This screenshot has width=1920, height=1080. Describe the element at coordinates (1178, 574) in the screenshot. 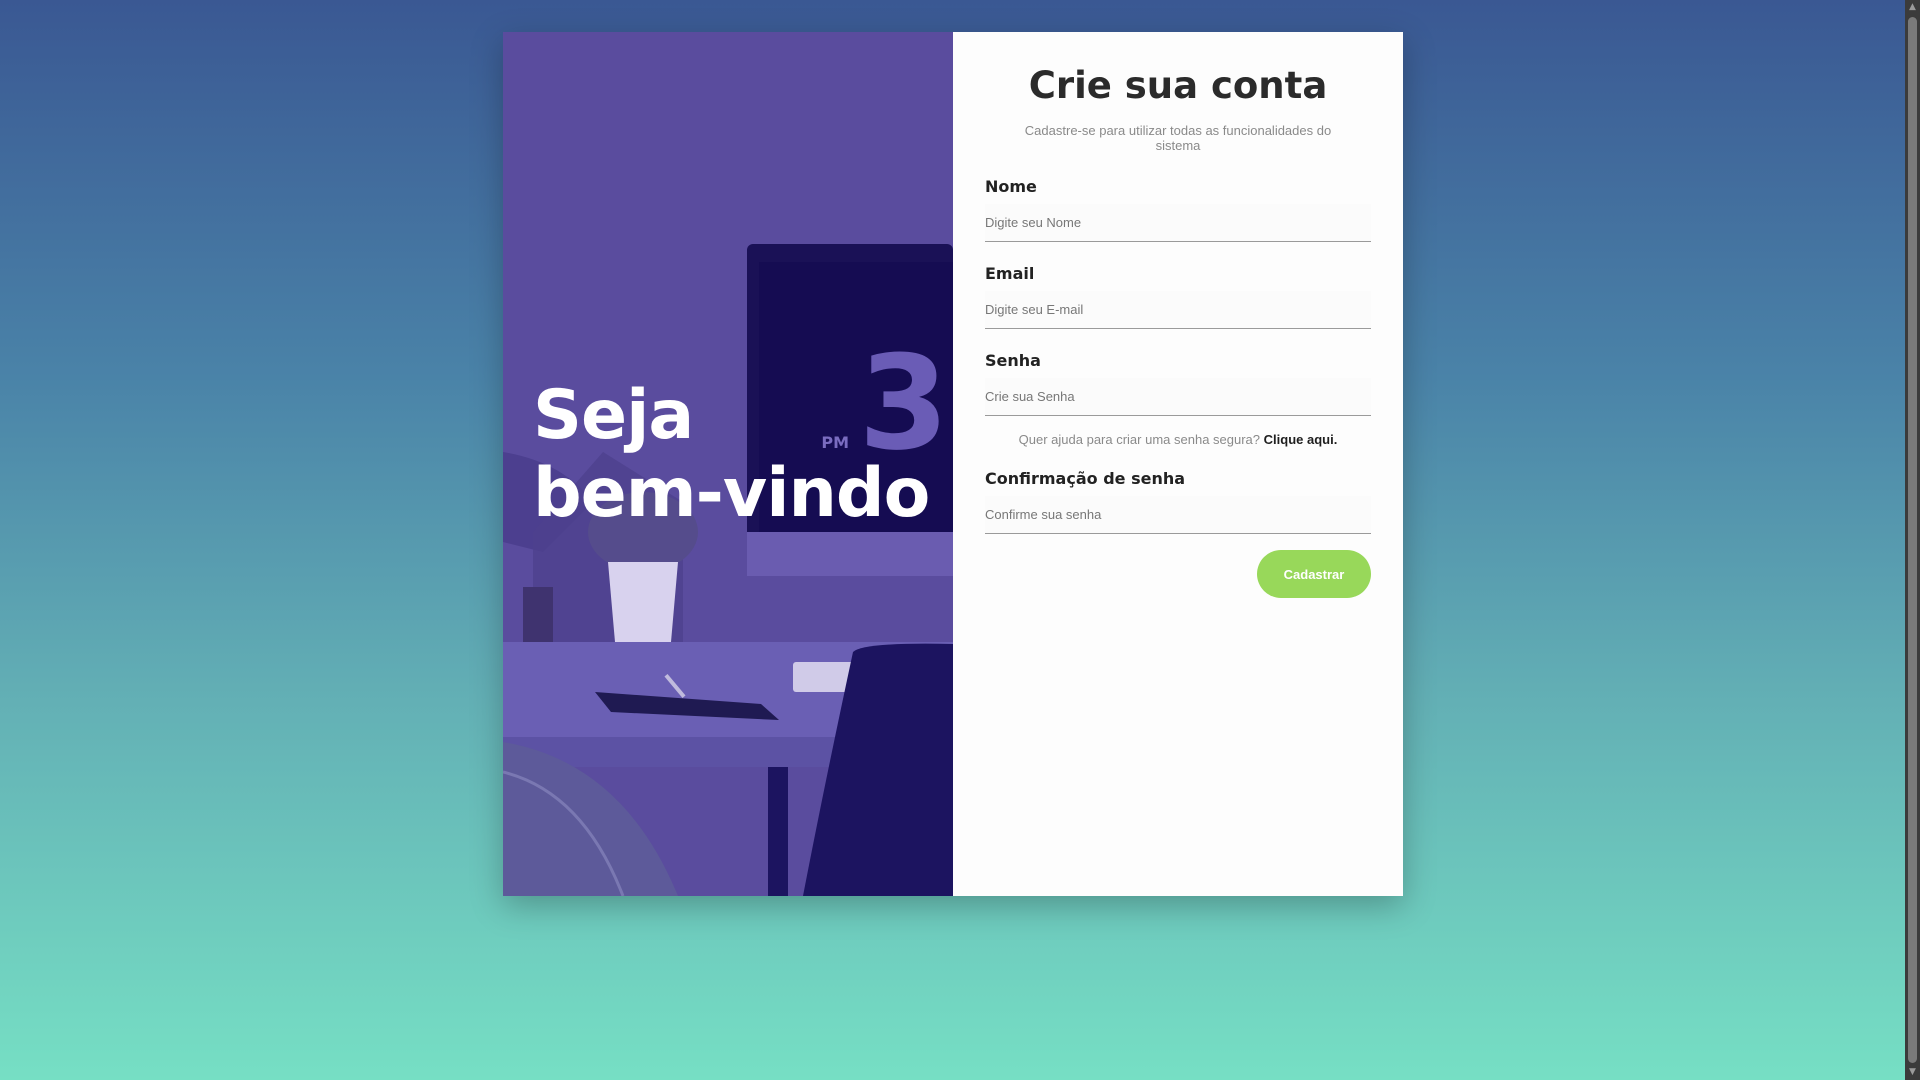

I see `form-actions: Cadastrar` at that location.